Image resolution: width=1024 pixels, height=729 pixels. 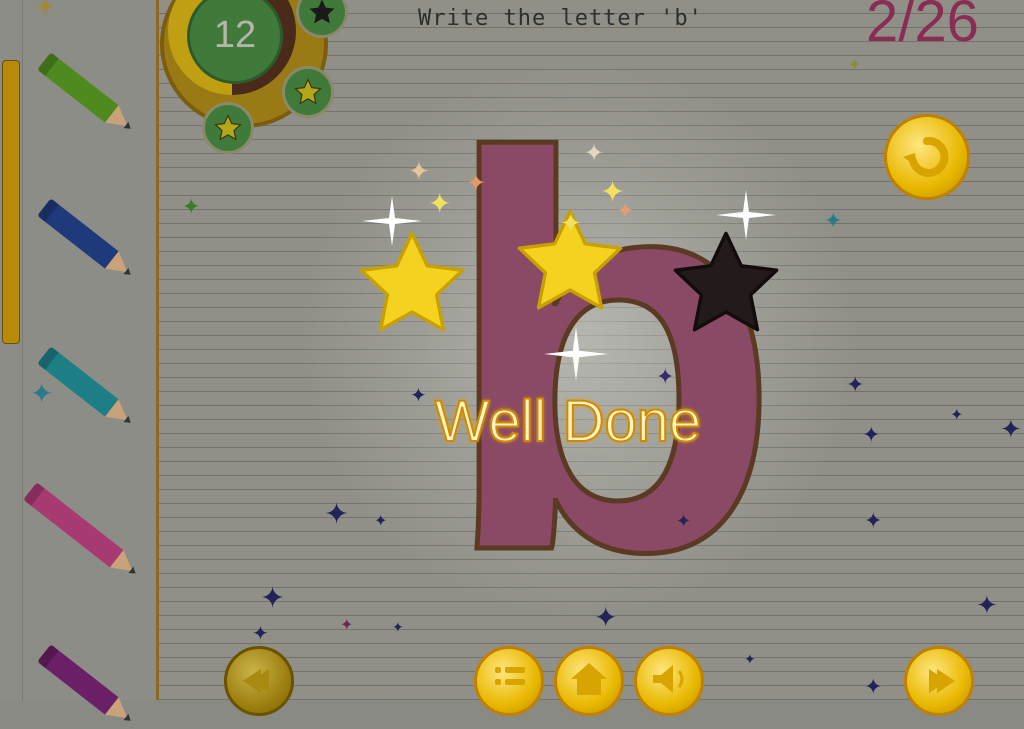 I want to click on home-button, so click(x=589, y=681).